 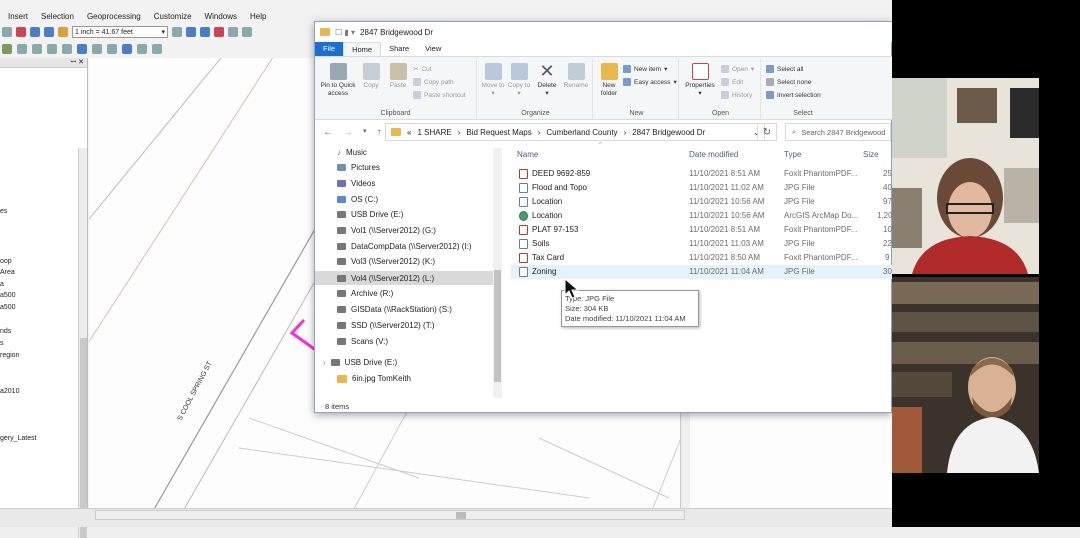 I want to click on menu-help: Help, so click(x=258, y=16).